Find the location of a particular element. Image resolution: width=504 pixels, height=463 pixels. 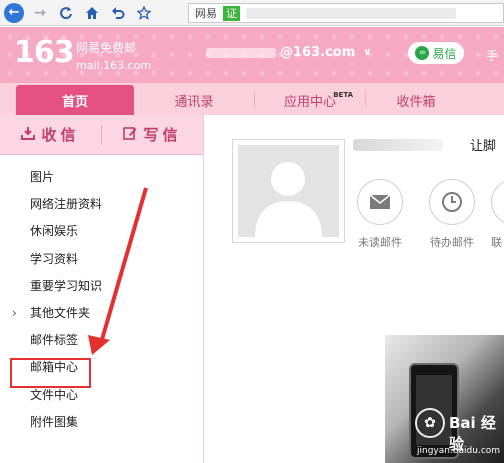

clock-icon is located at coordinates (452, 202).